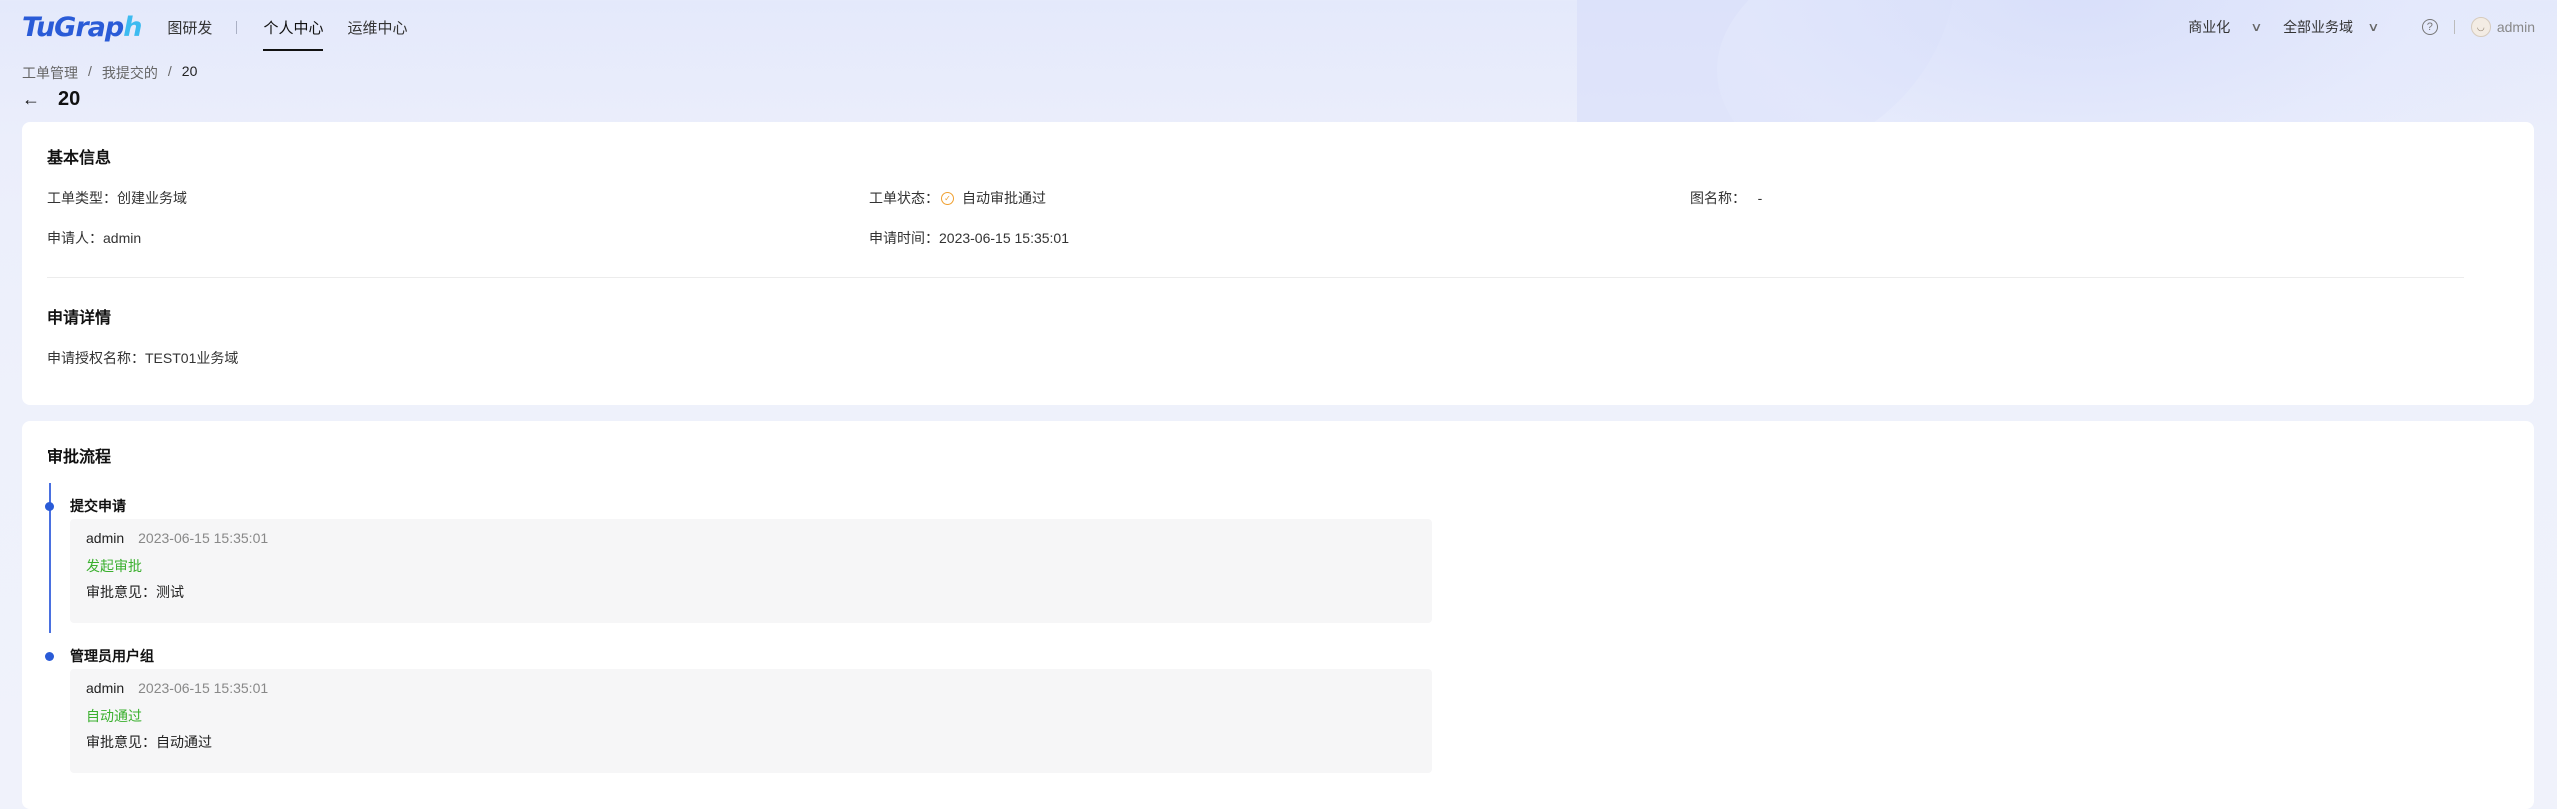  What do you see at coordinates (31, 99) in the screenshot?
I see `back-arrow-icon: ←` at bounding box center [31, 99].